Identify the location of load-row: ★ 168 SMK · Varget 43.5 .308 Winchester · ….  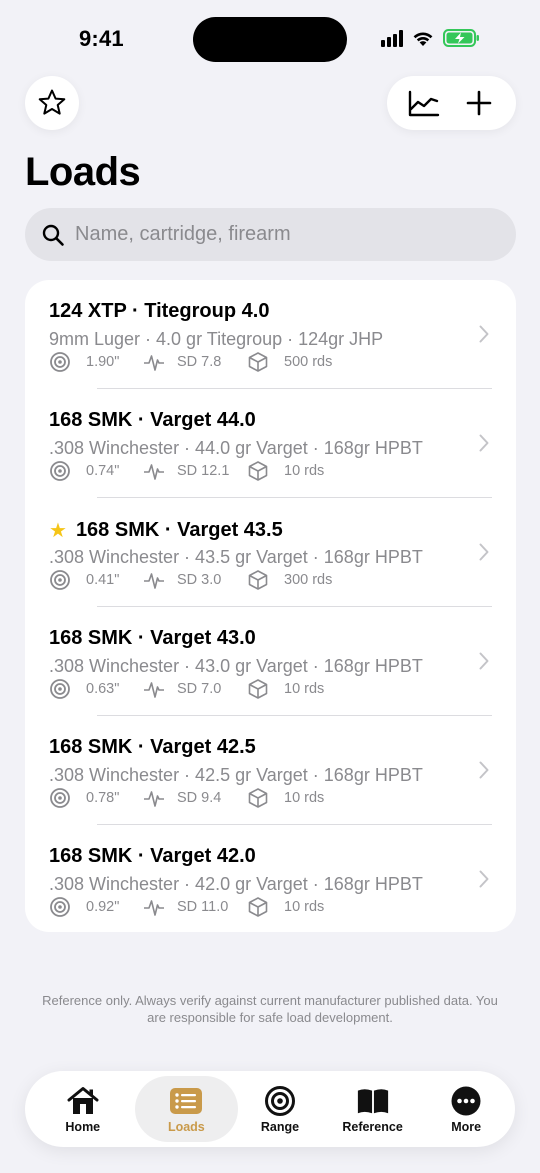
(270, 552).